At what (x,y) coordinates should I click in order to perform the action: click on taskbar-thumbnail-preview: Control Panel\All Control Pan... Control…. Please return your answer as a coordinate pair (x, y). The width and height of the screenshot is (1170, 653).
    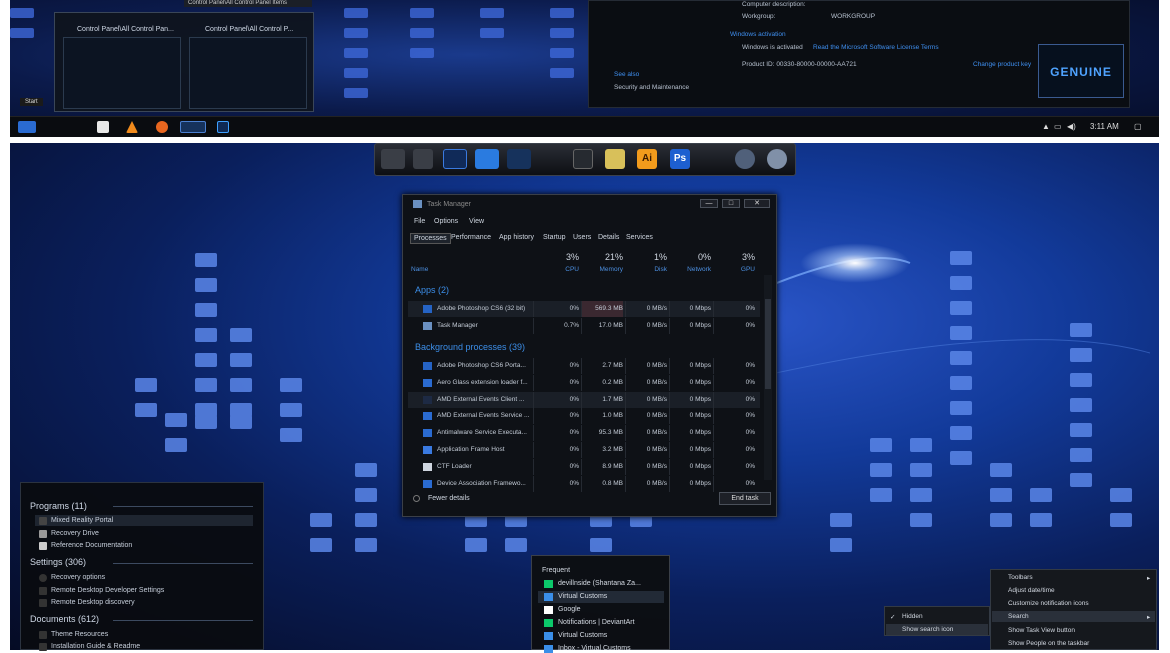
    Looking at the image, I should click on (184, 62).